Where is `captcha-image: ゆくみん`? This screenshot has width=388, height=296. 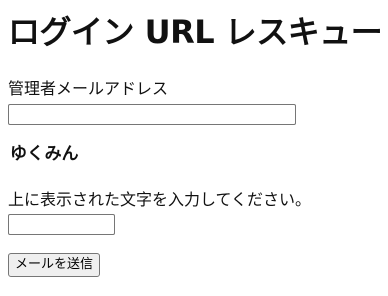 captcha-image: ゆくみん is located at coordinates (47, 151).